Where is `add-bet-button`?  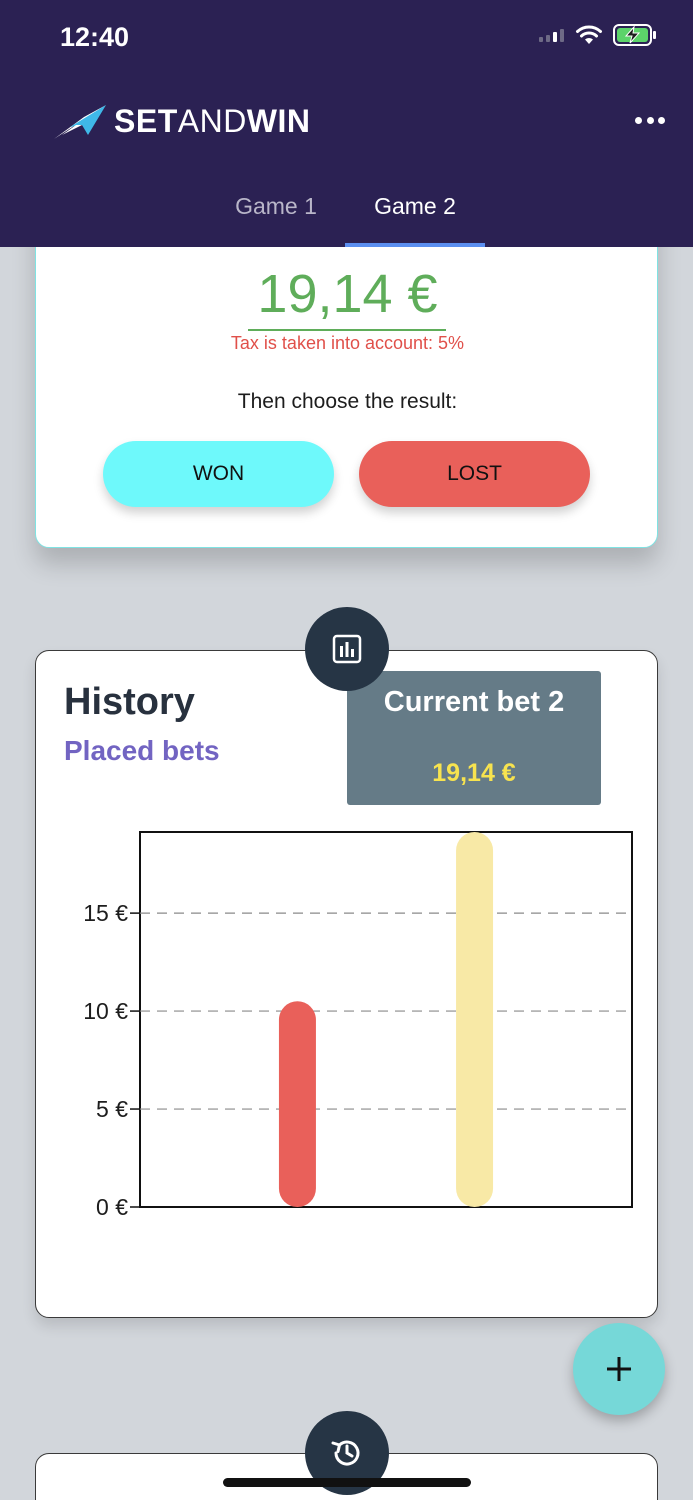 add-bet-button is located at coordinates (619, 1369).